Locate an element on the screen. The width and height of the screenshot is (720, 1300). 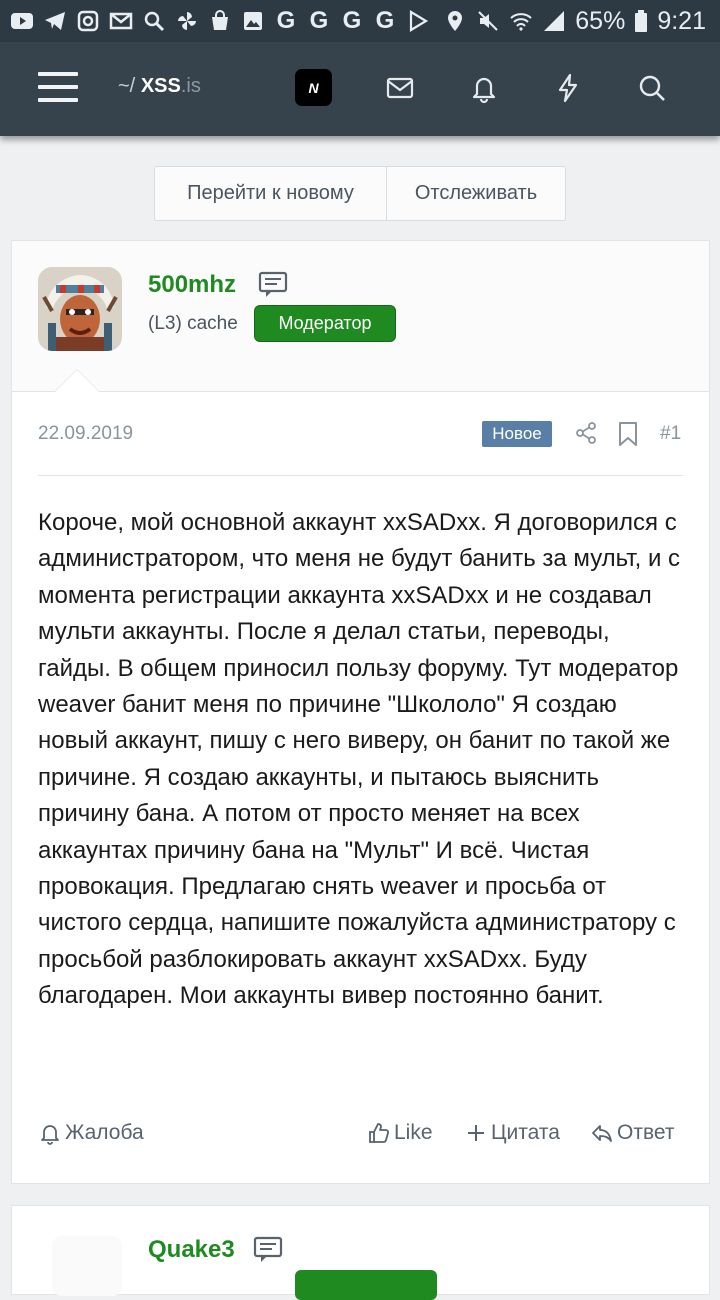
play-store-icon is located at coordinates (418, 21).